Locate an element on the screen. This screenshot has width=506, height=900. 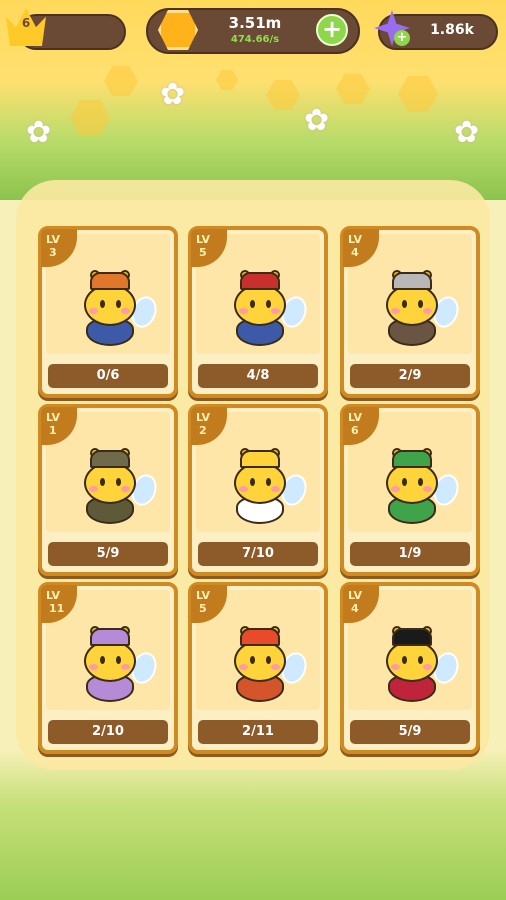
player-level: 6 is located at coordinates (26, 23).